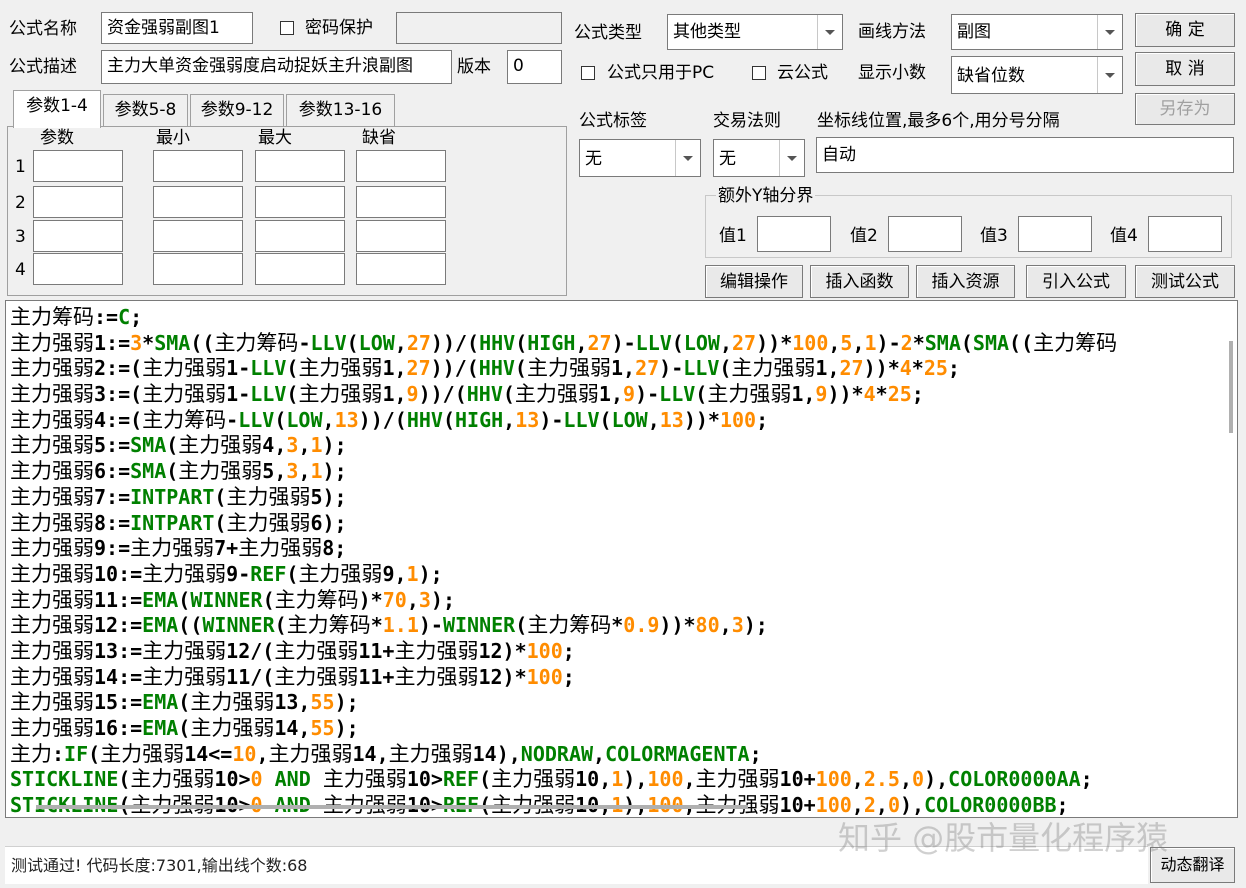  Describe the element at coordinates (339, 28) in the screenshot. I see `password-protect-label: 密码保护` at that location.